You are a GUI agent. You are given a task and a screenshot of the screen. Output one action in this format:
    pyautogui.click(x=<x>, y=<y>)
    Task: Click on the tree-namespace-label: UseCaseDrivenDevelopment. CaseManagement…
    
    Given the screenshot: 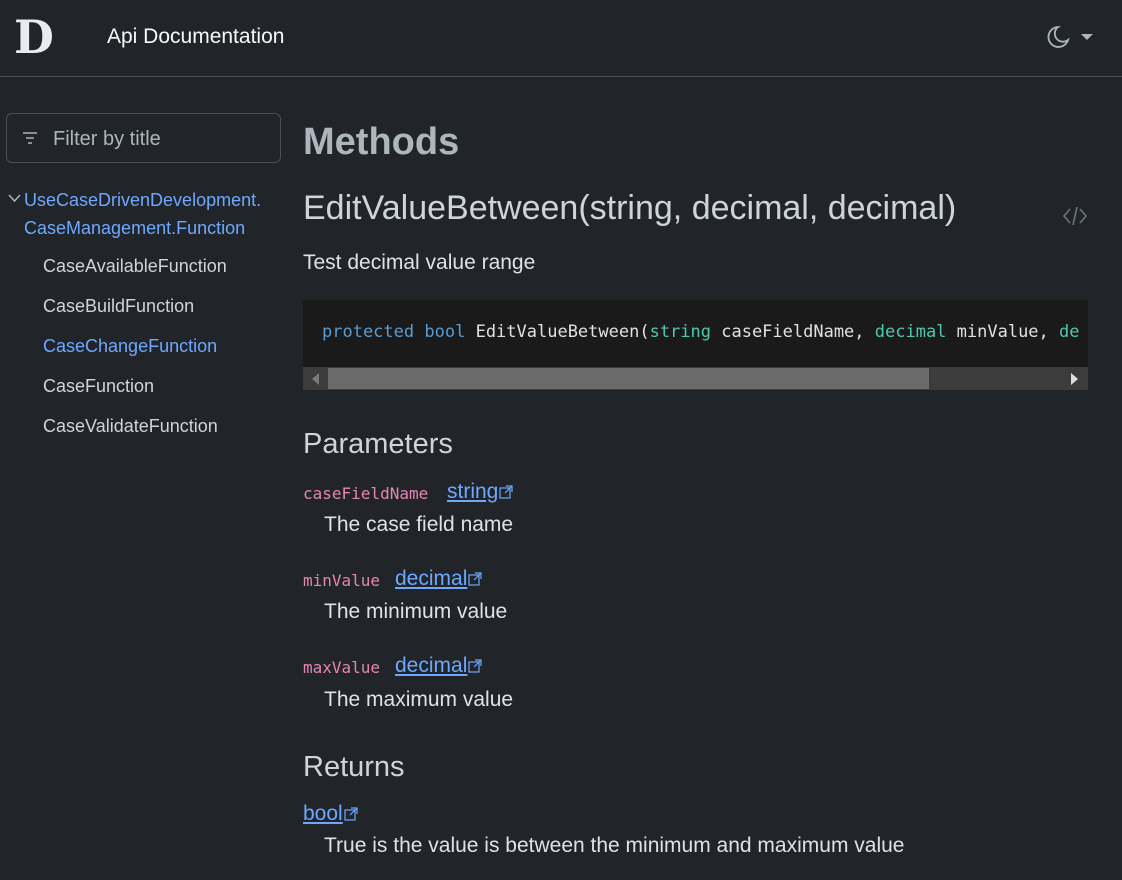 What is the action you would take?
    pyautogui.click(x=143, y=214)
    